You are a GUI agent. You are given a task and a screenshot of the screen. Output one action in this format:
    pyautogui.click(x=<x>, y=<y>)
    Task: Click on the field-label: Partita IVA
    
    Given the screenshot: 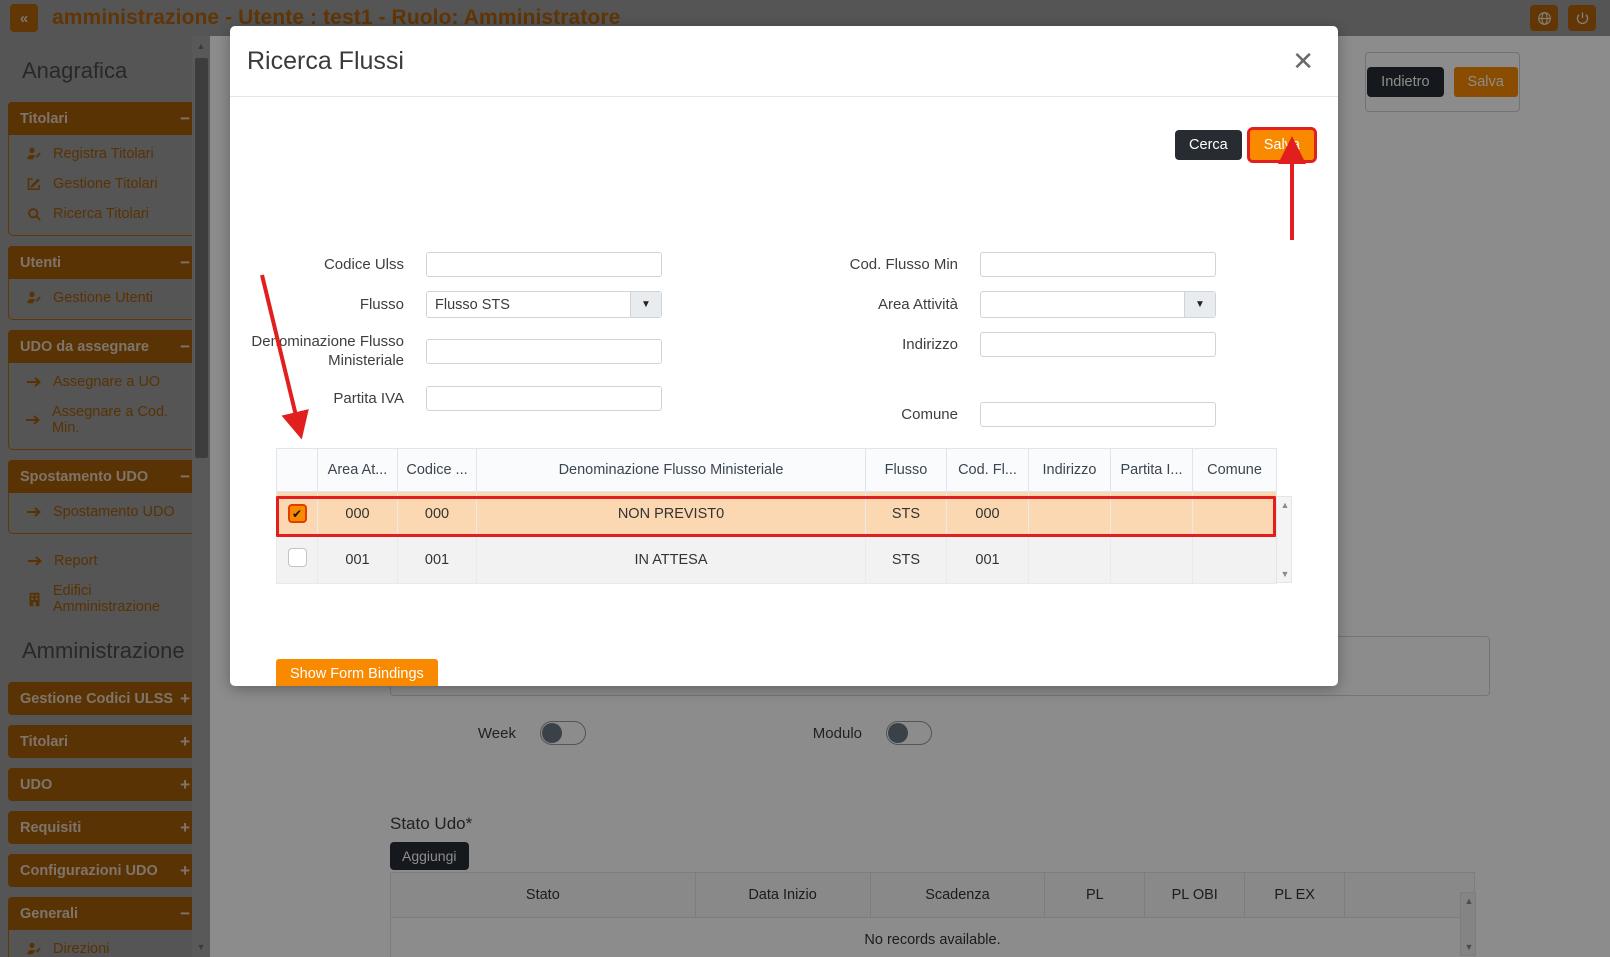 What is the action you would take?
    pyautogui.click(x=368, y=398)
    